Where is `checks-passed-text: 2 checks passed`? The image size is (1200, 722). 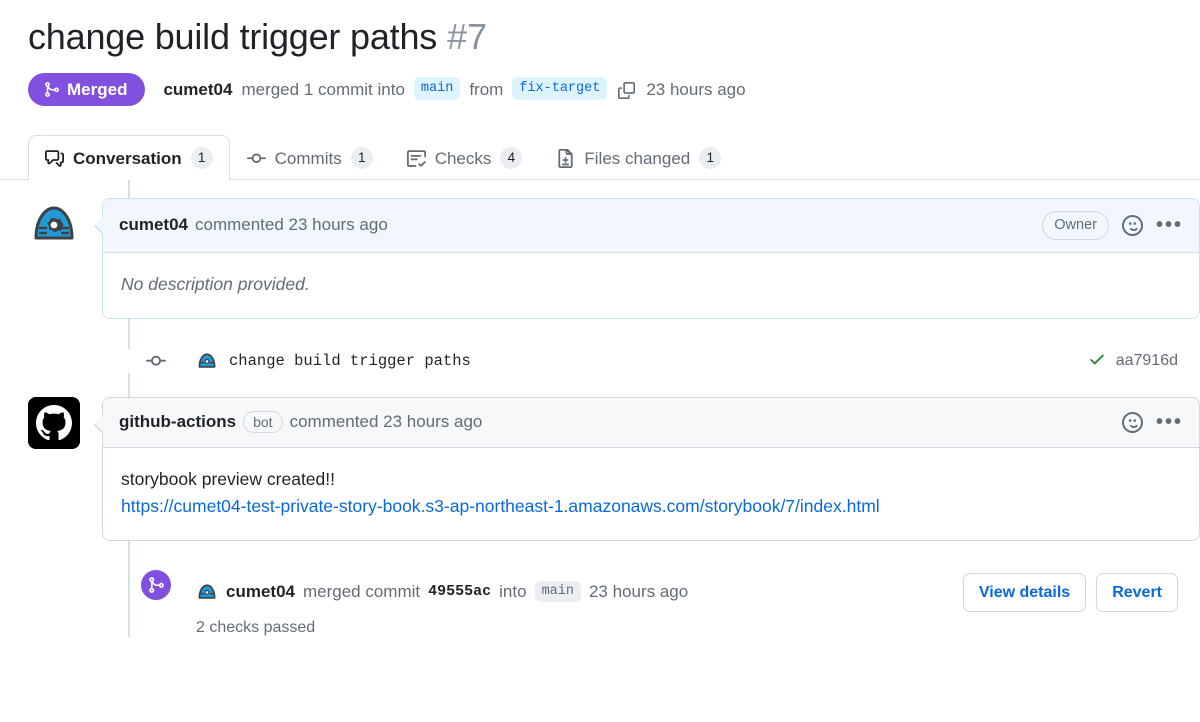
checks-passed-text: 2 checks passed is located at coordinates (256, 628).